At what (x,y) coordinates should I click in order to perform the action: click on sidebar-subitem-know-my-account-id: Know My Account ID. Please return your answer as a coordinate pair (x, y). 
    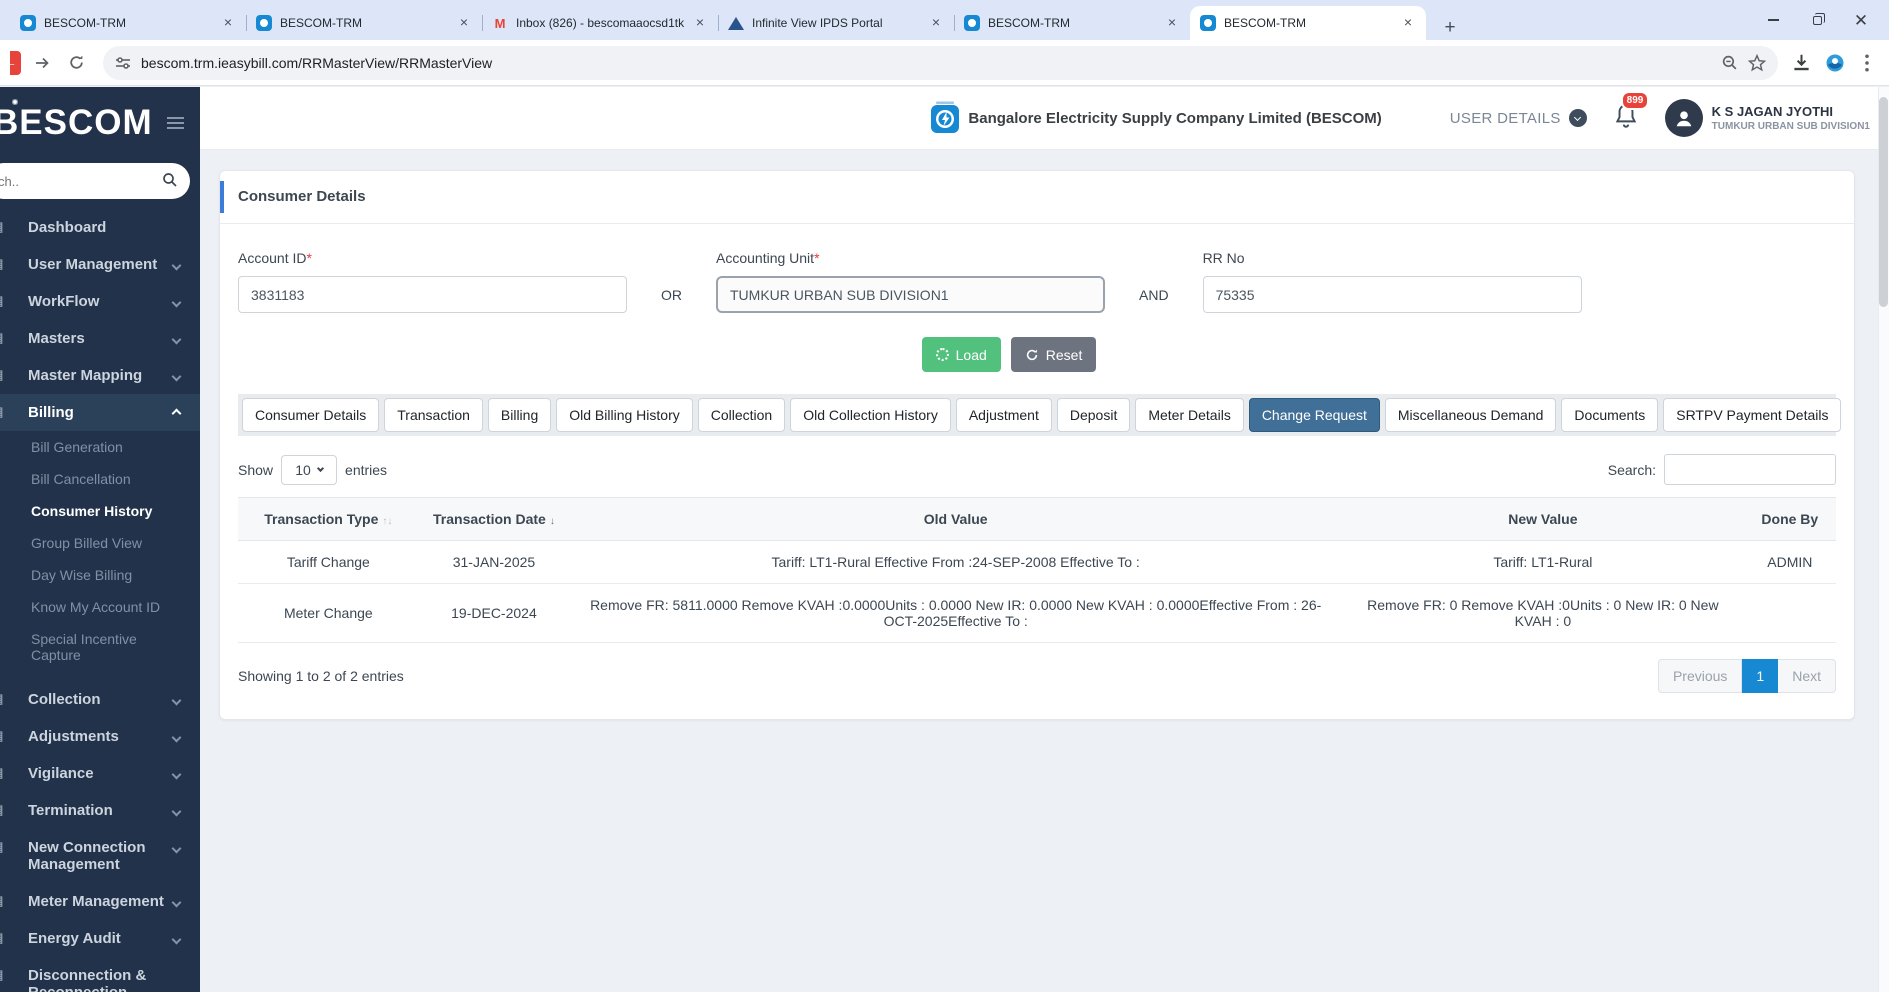
    Looking at the image, I should click on (100, 361).